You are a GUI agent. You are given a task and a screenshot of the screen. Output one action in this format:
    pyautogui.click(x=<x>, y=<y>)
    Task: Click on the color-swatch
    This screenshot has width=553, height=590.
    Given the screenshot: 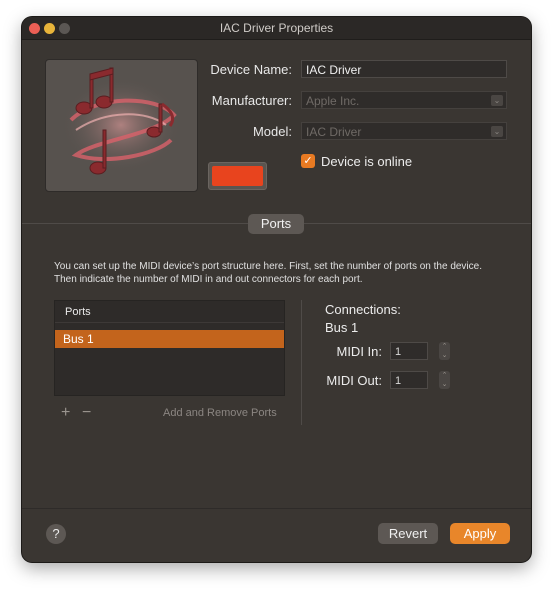 What is the action you would take?
    pyautogui.click(x=237, y=176)
    